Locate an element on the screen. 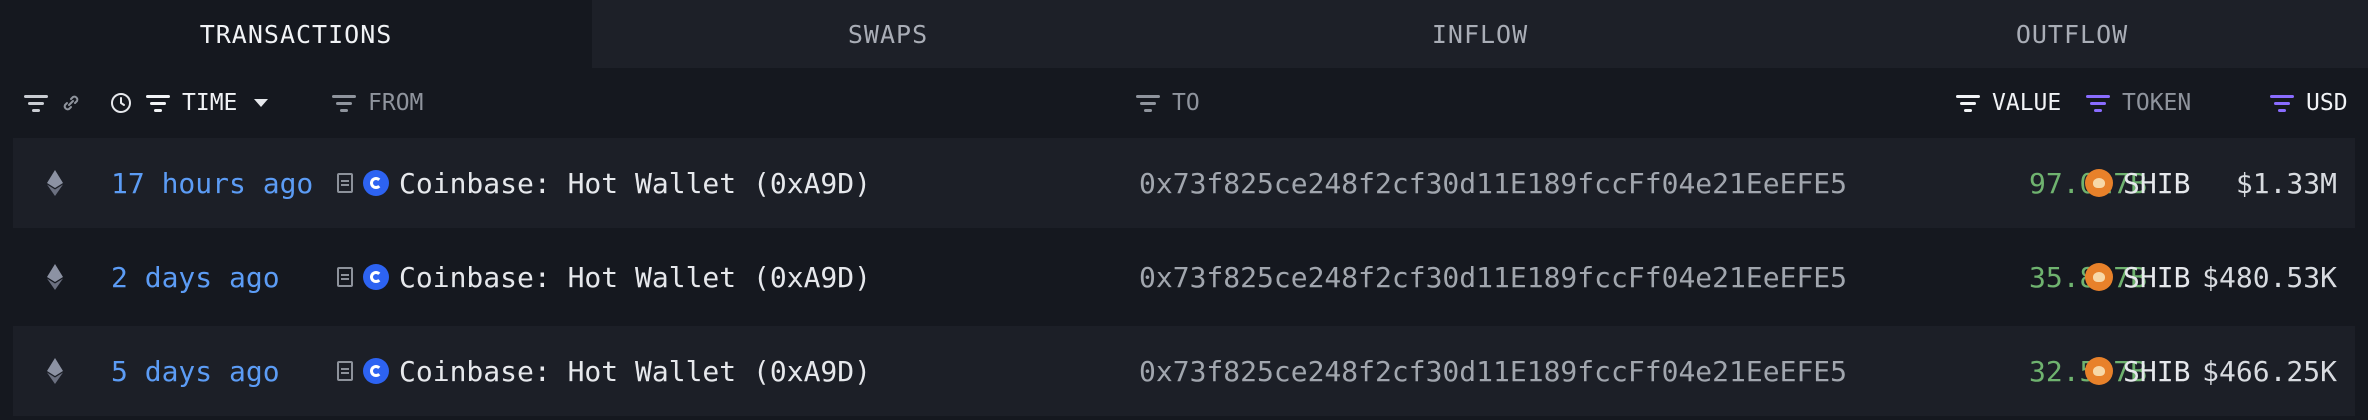 The height and width of the screenshot is (420, 2368). from-column-header: FROM is located at coordinates (377, 103).